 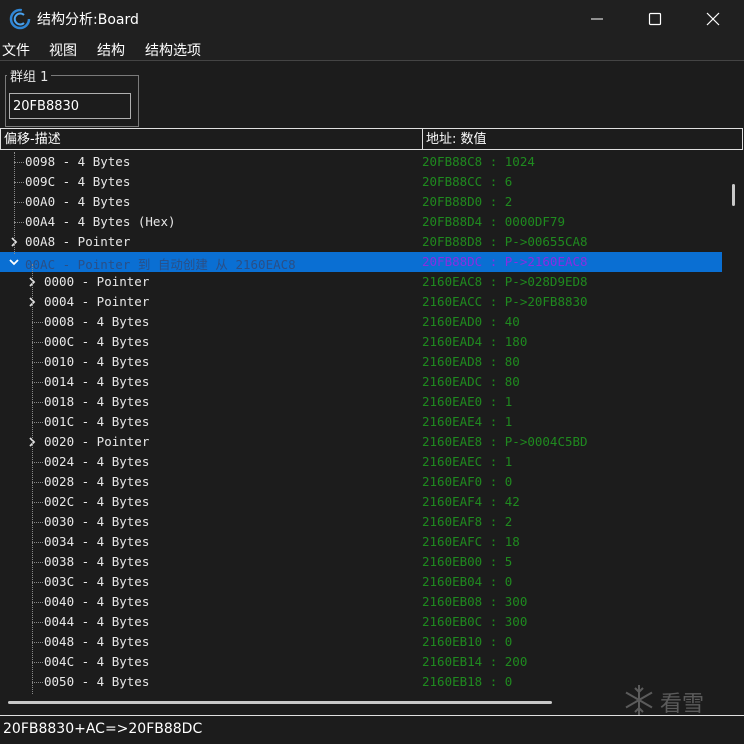 I want to click on header-address-value: 地址: 数值, so click(x=582, y=139).